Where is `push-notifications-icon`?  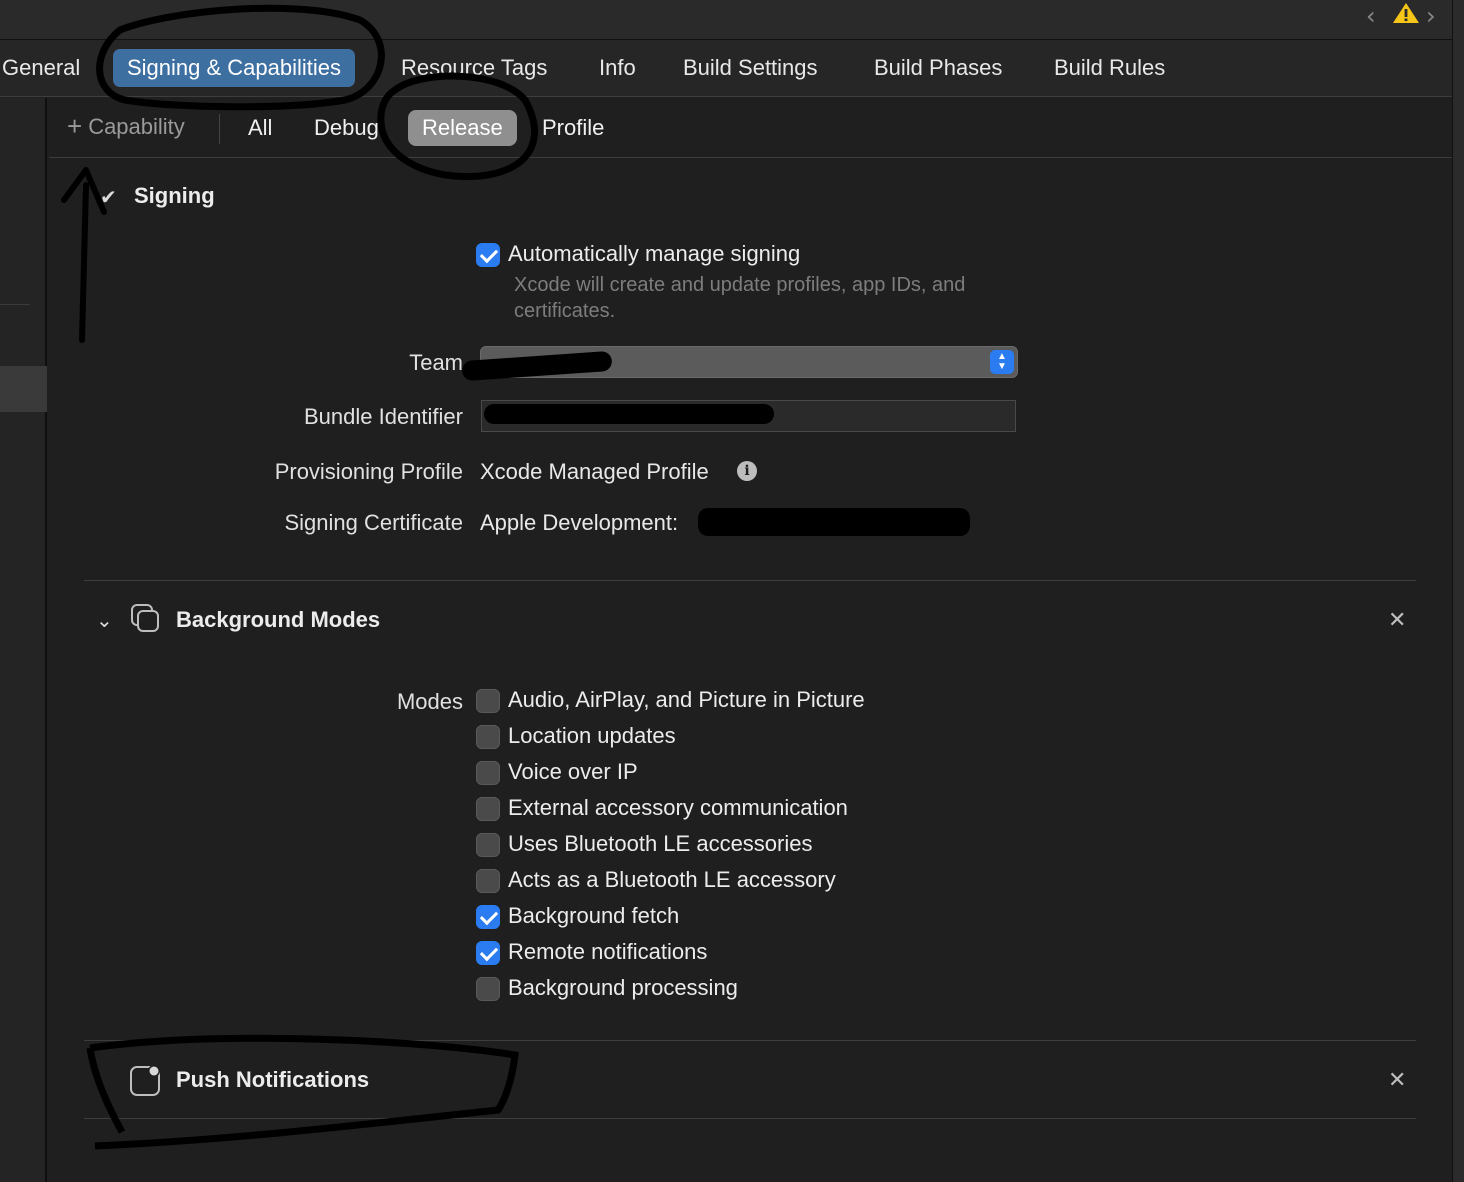
push-notifications-icon is located at coordinates (145, 1080).